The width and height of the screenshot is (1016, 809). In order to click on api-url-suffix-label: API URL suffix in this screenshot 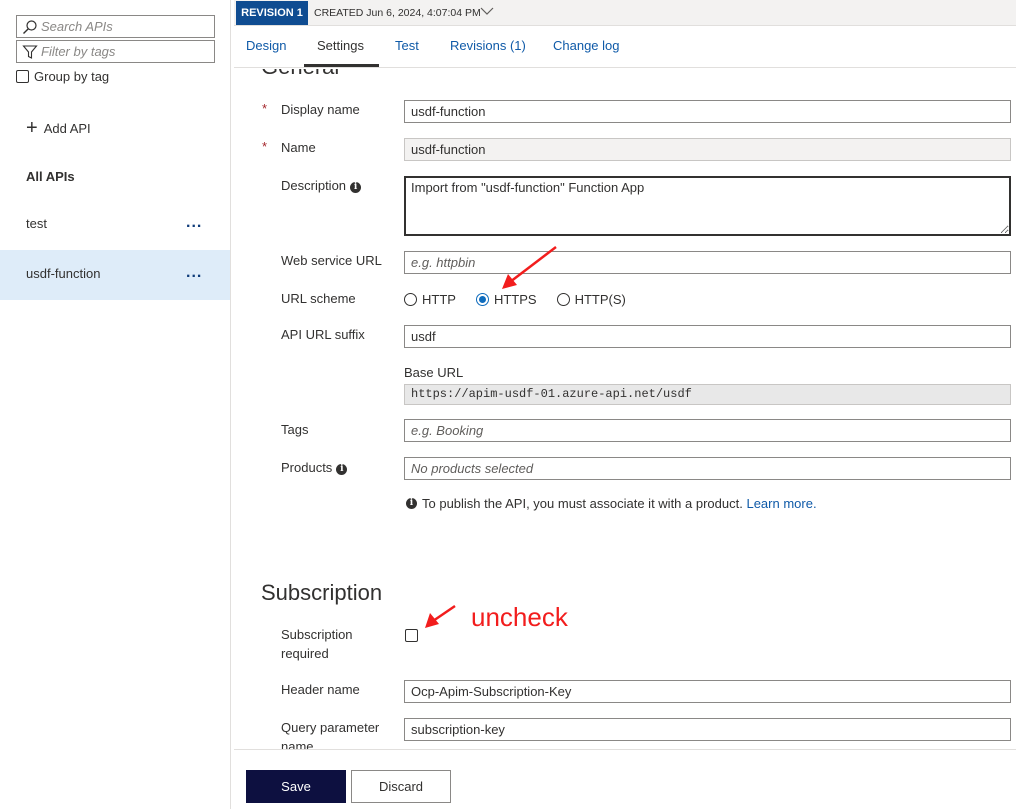, I will do `click(323, 334)`.